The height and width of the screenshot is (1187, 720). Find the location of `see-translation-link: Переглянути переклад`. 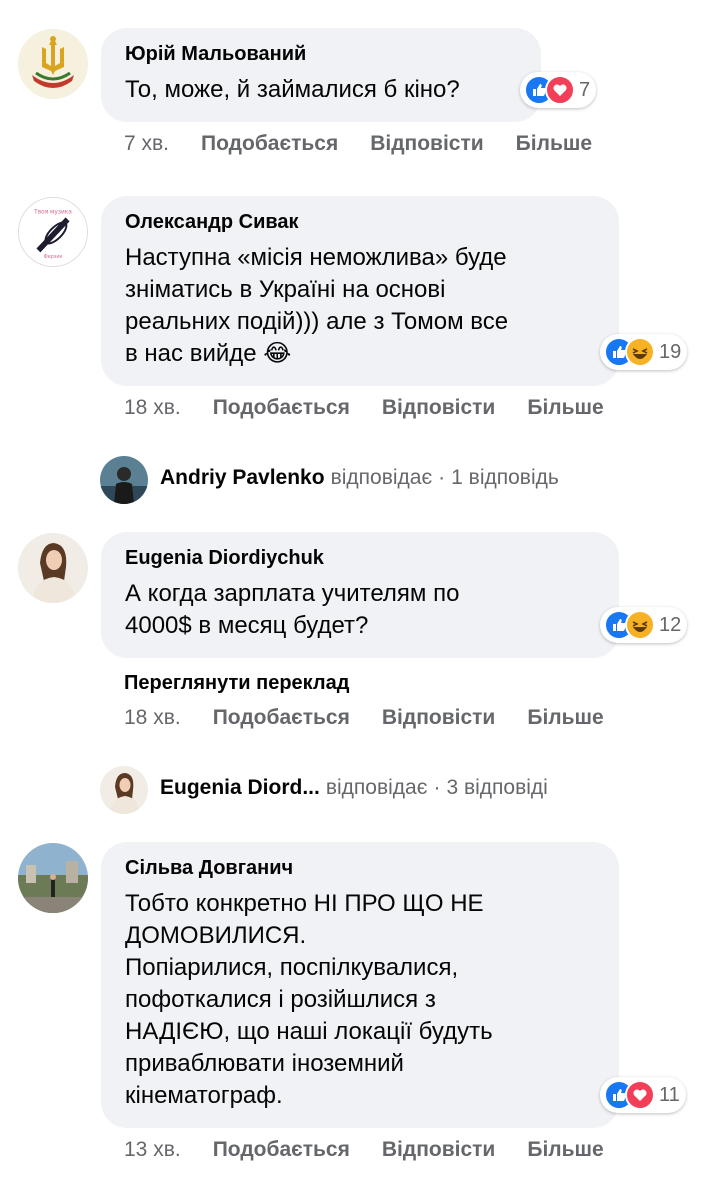

see-translation-link: Переглянути переклад is located at coordinates (236, 683).